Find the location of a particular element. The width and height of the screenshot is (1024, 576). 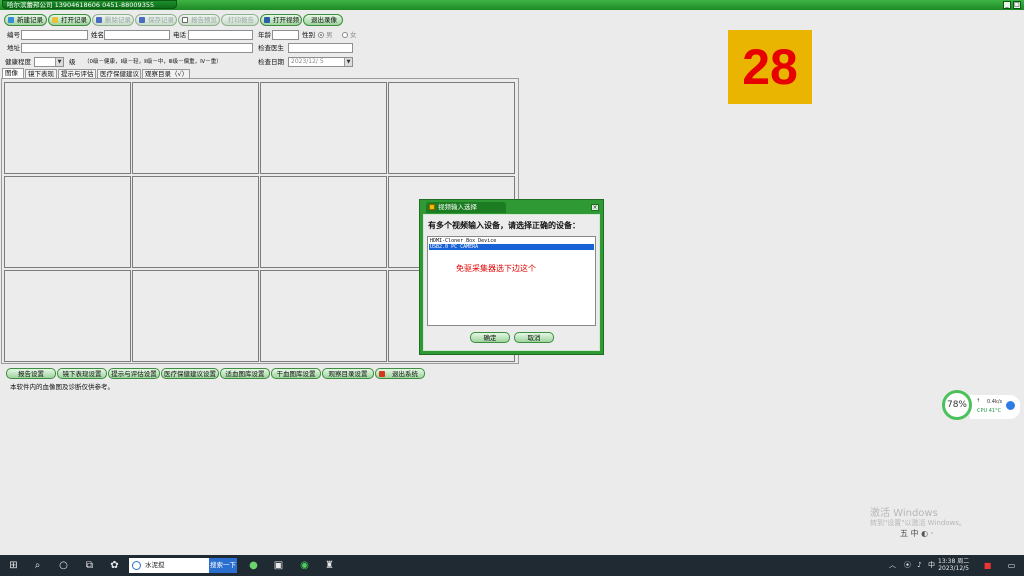

stop-recording-label: 退出录像 is located at coordinates (324, 20).